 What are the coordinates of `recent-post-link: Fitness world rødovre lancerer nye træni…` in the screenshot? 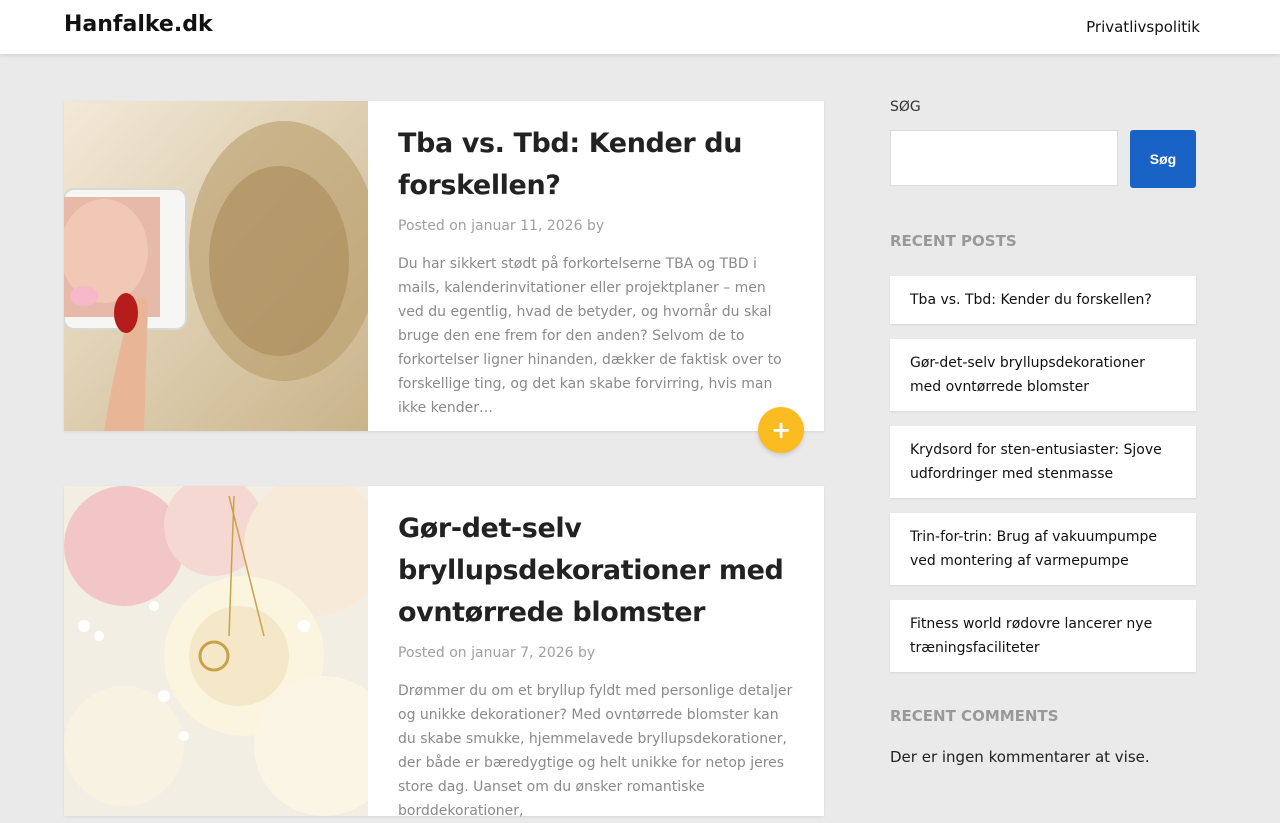 It's located at (1043, 636).